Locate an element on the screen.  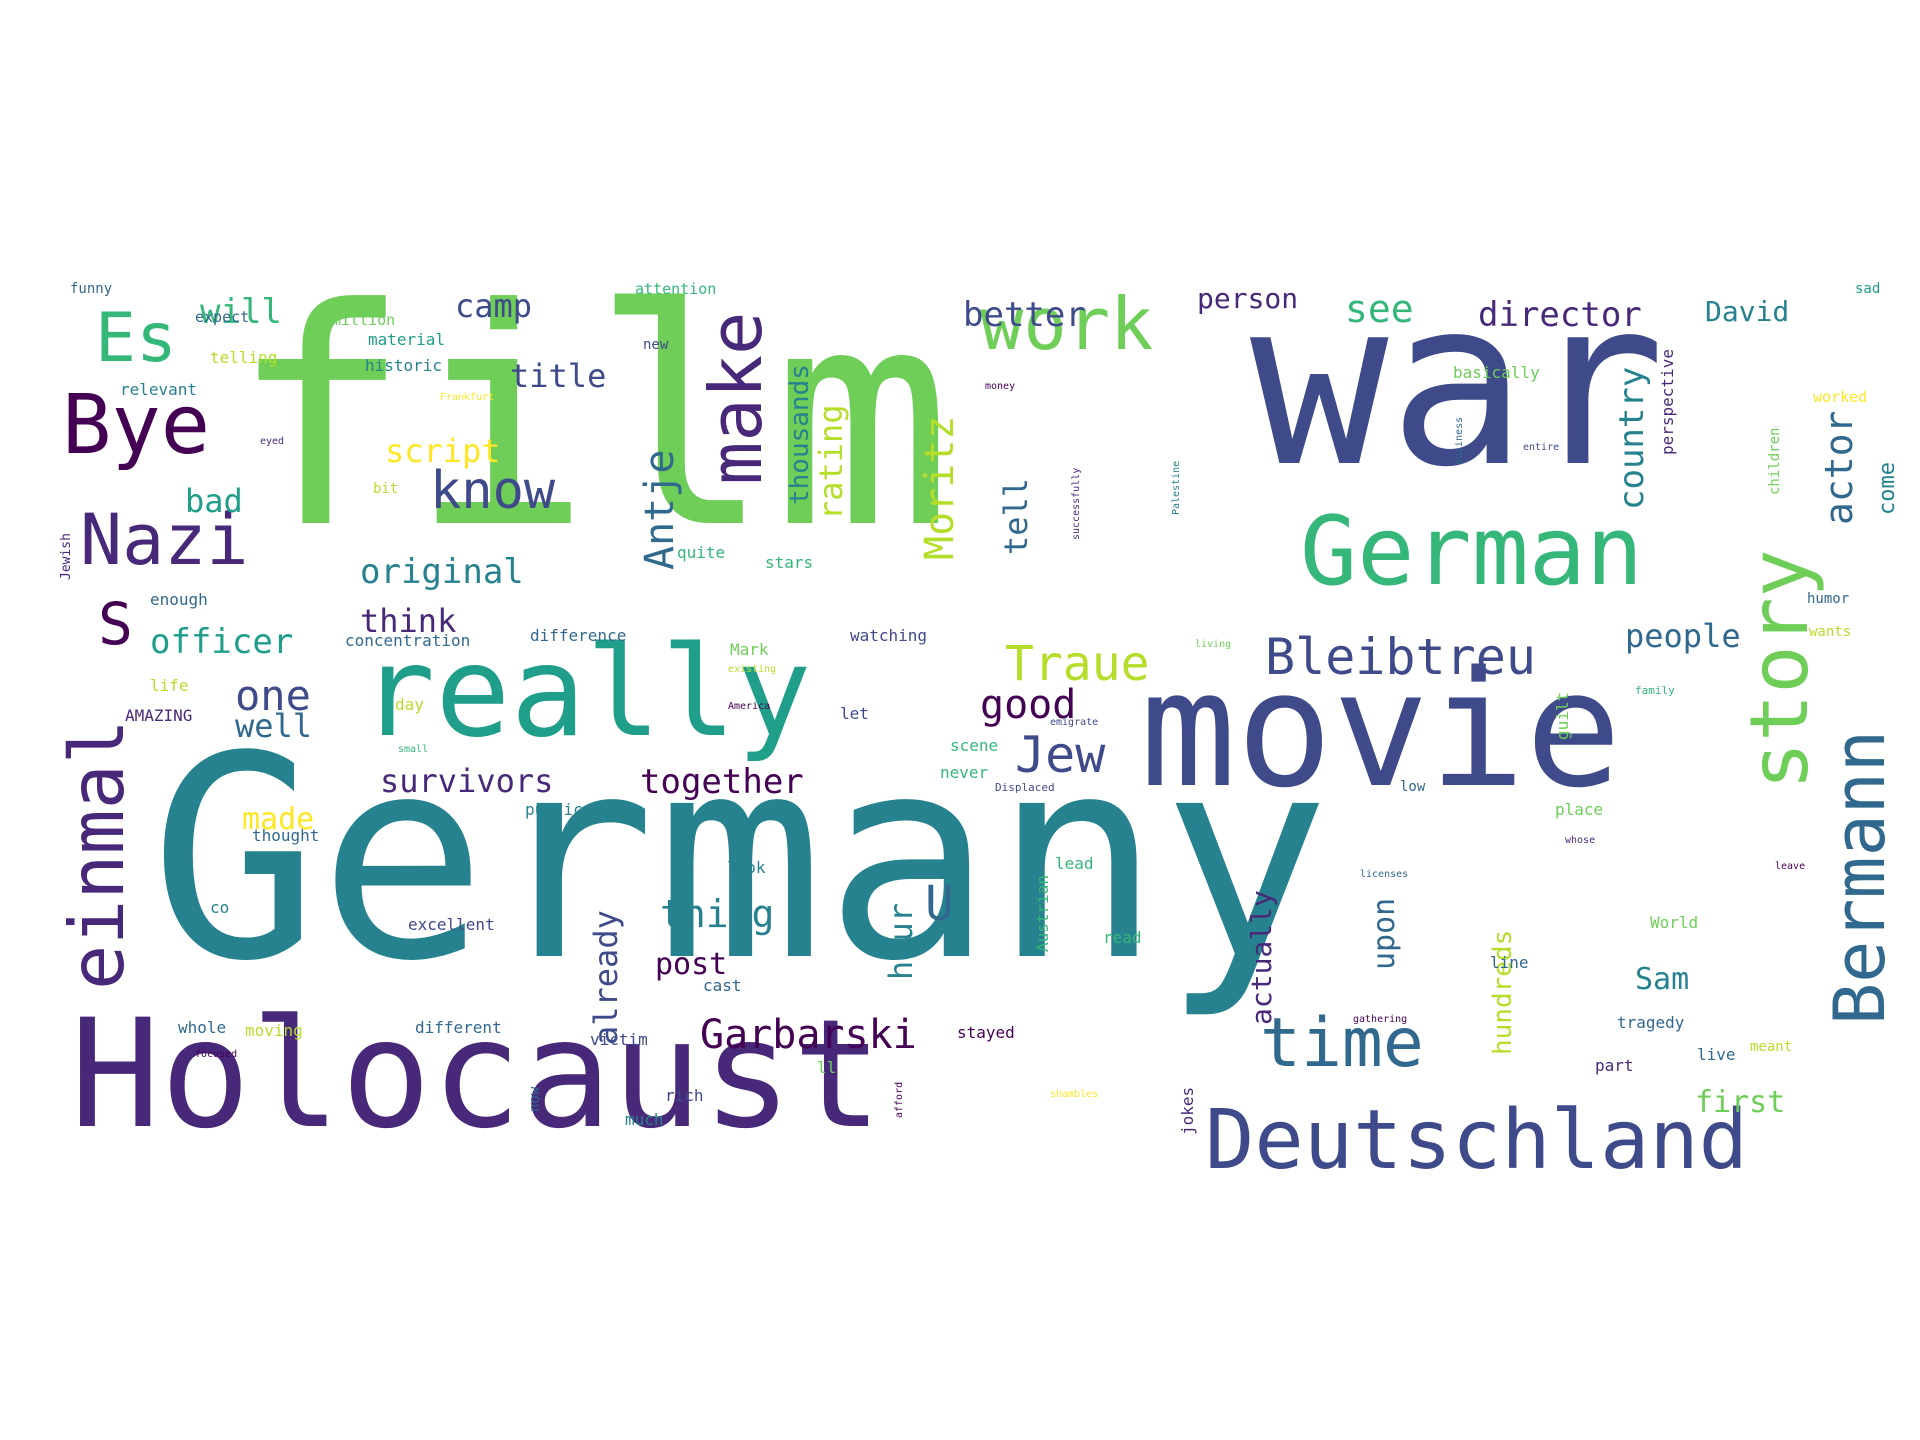
word-much: much is located at coordinates (644, 1119).